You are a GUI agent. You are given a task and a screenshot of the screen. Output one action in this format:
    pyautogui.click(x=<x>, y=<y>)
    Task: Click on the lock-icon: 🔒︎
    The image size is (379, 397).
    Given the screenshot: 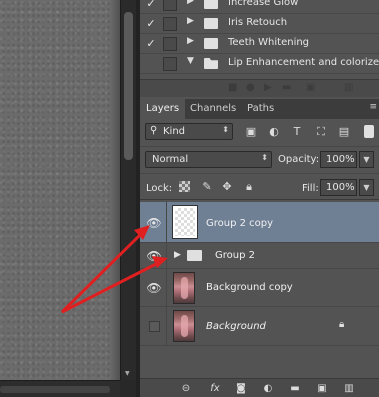 What is the action you would take?
    pyautogui.click(x=342, y=324)
    